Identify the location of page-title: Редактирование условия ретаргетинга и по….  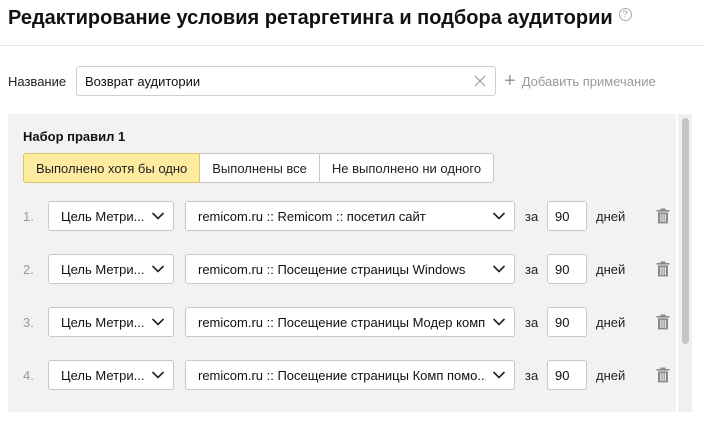
(310, 17).